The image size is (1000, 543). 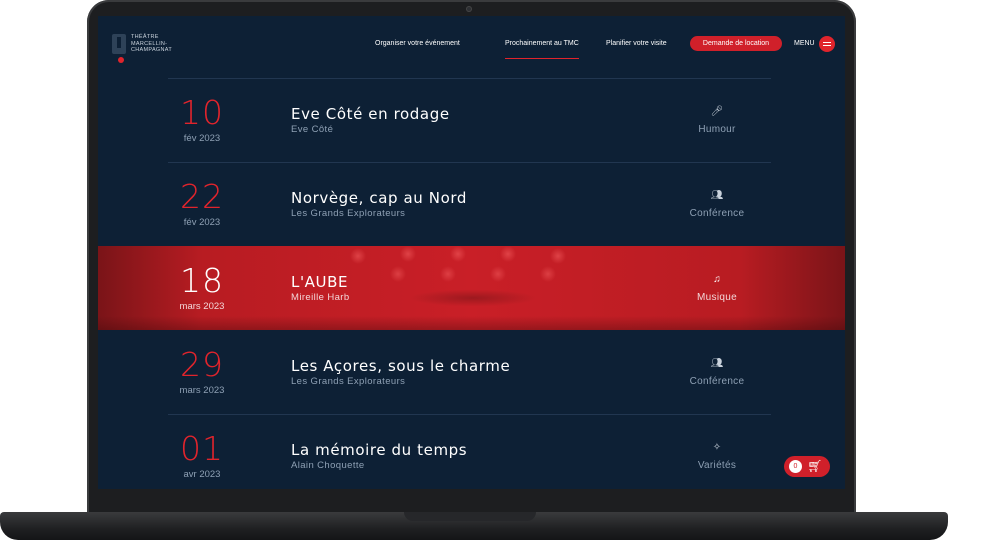 What do you see at coordinates (202, 448) in the screenshot?
I see `event-day: 01` at bounding box center [202, 448].